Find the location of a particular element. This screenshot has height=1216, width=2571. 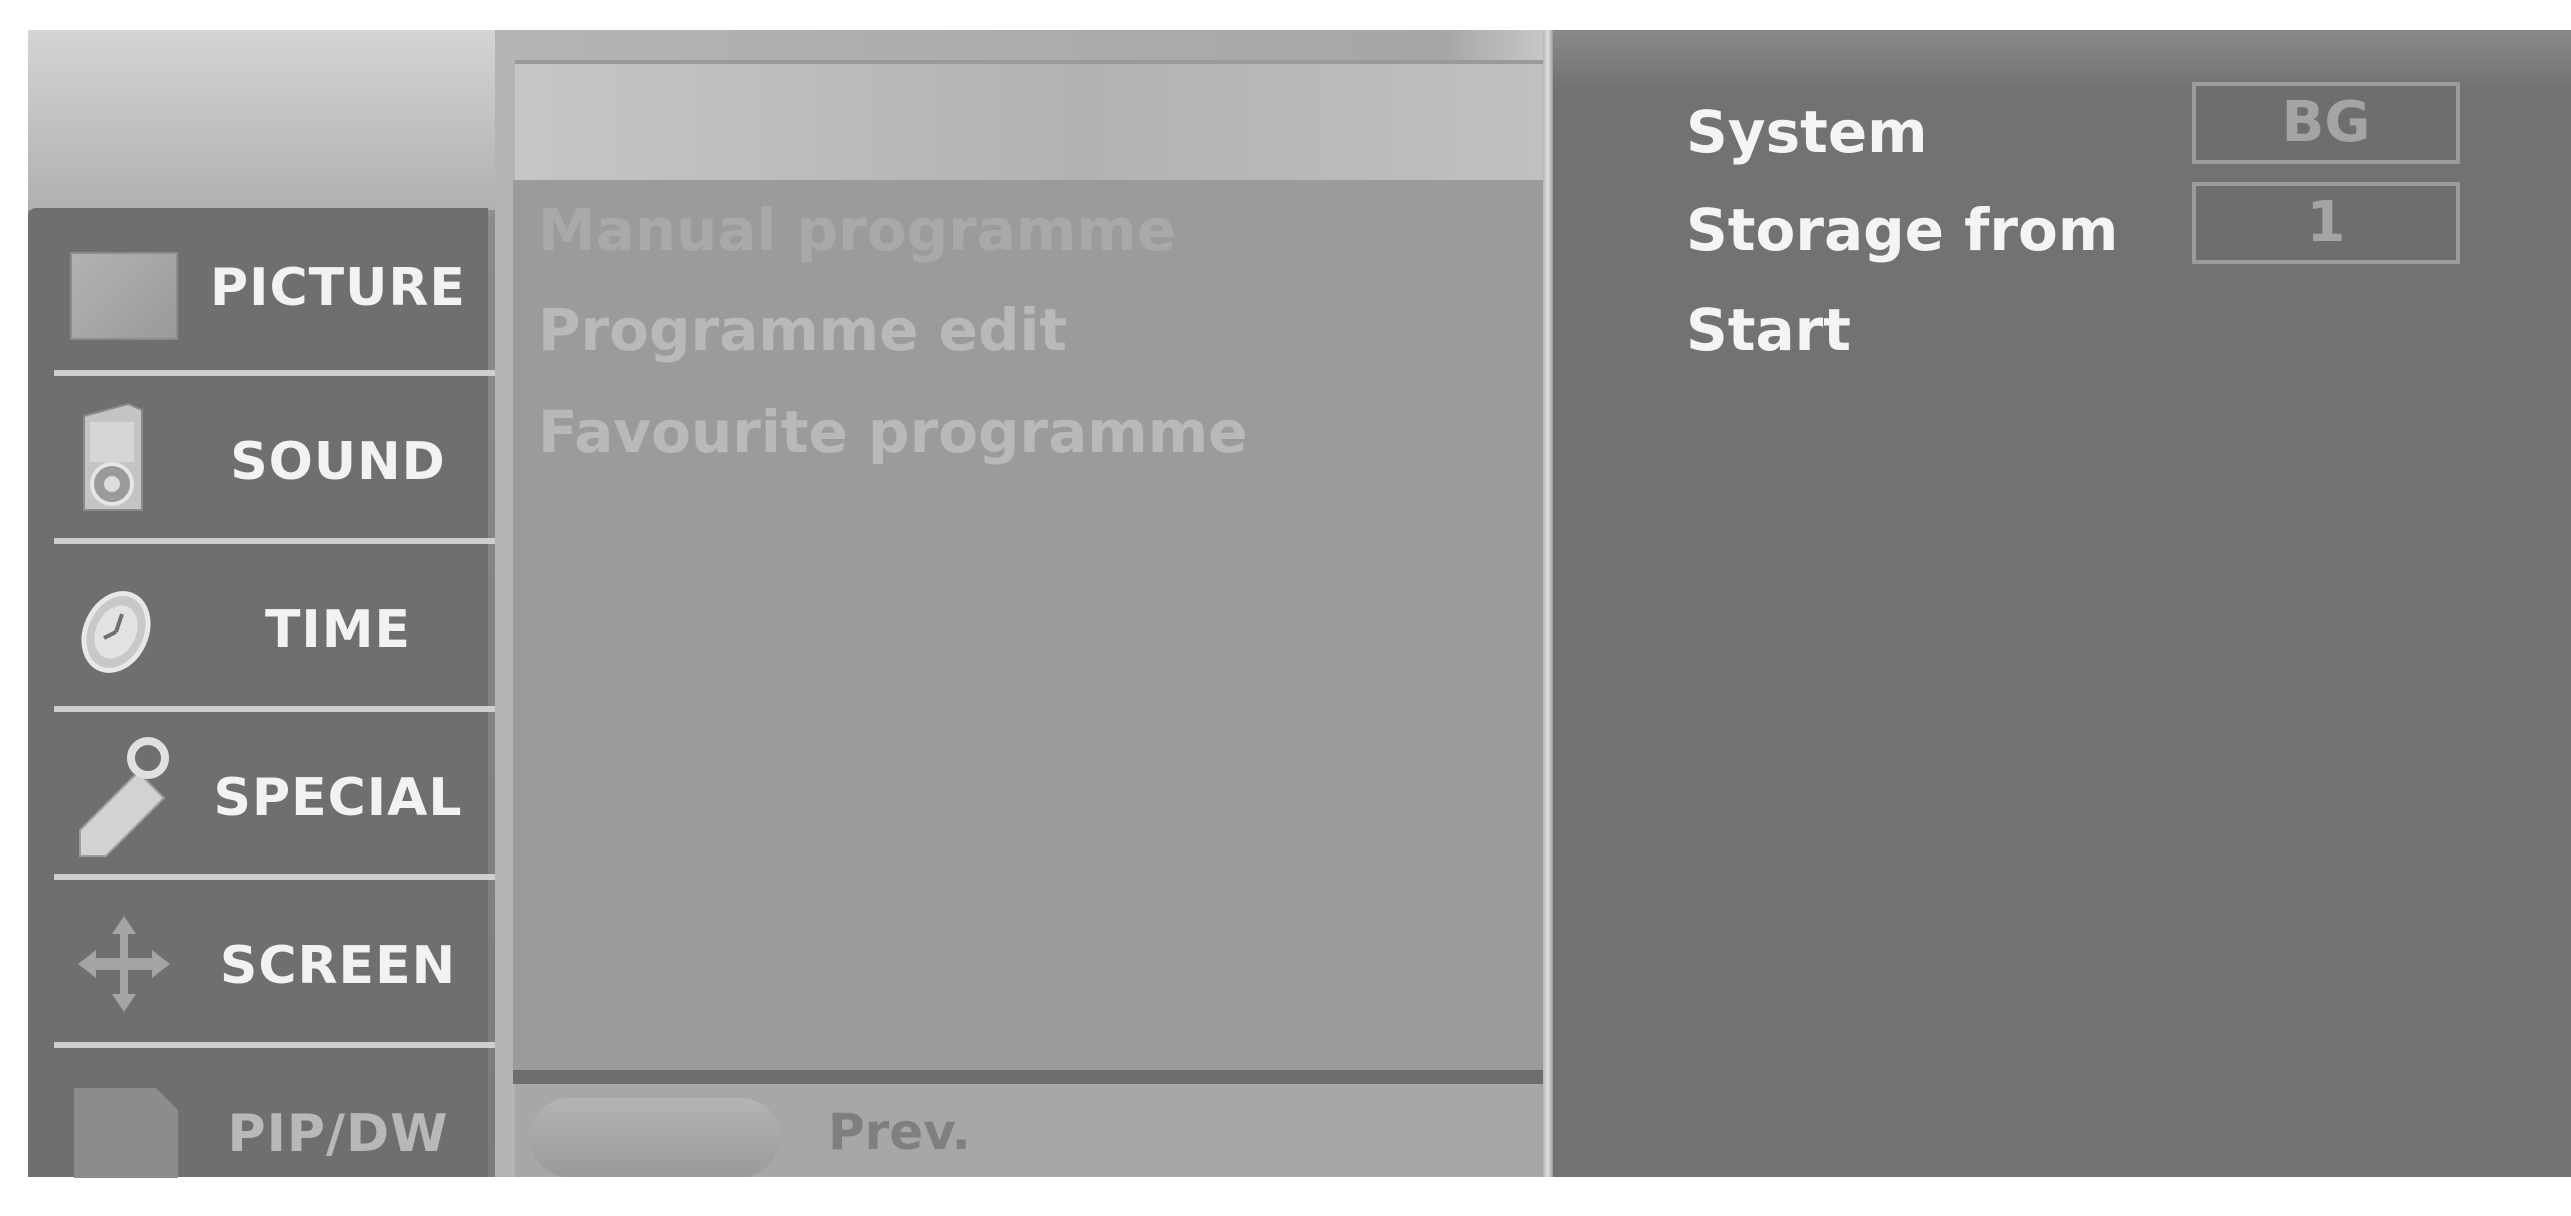

settings-panel-gloss is located at coordinates (2062, 60).